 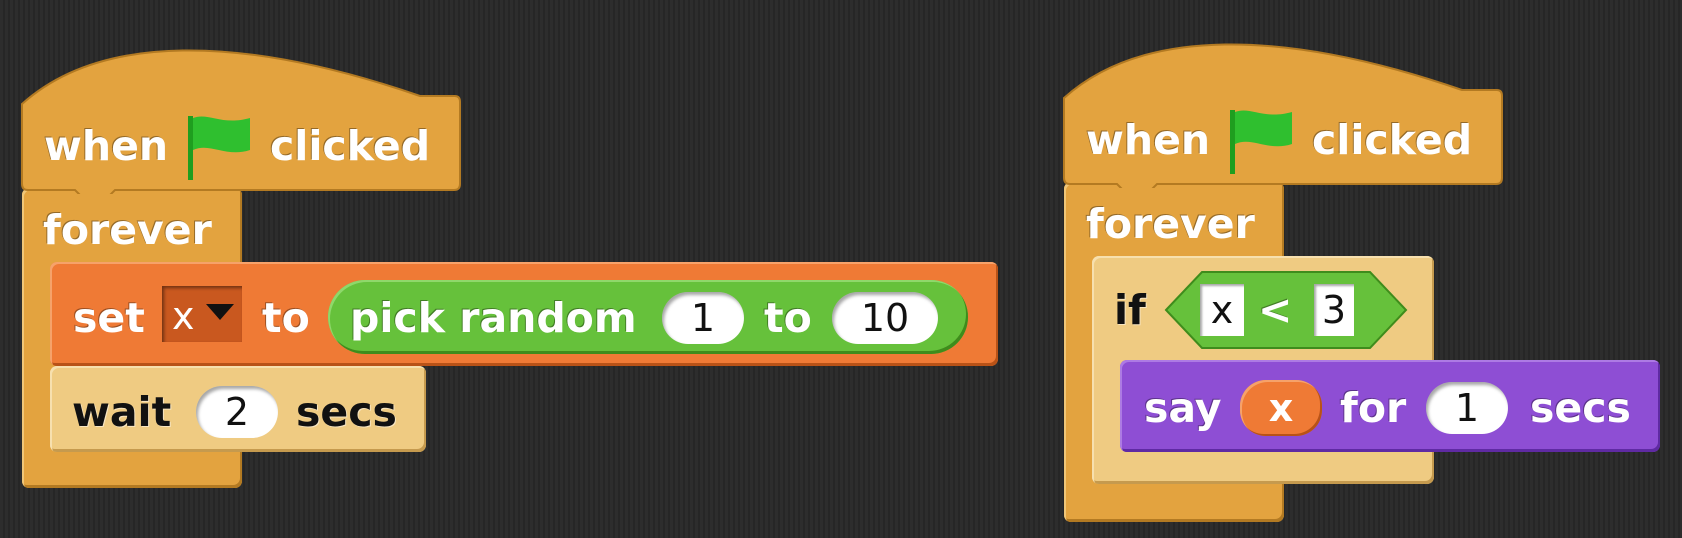 What do you see at coordinates (109, 318) in the screenshot?
I see `set-label: set` at bounding box center [109, 318].